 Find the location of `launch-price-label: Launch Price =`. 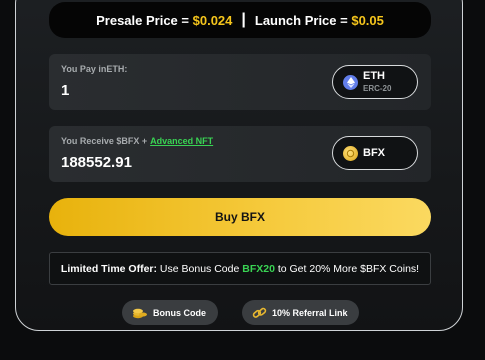

launch-price-label: Launch Price = is located at coordinates (301, 20).